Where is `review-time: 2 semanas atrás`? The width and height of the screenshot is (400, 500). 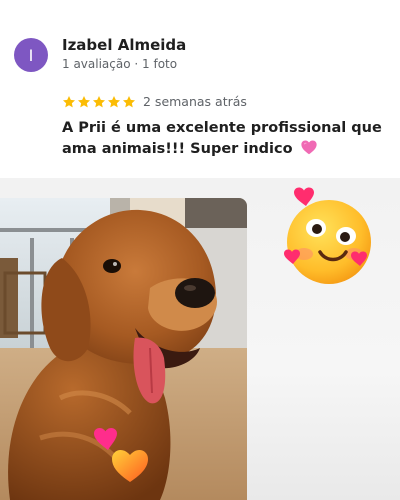
review-time: 2 semanas atrás is located at coordinates (195, 101).